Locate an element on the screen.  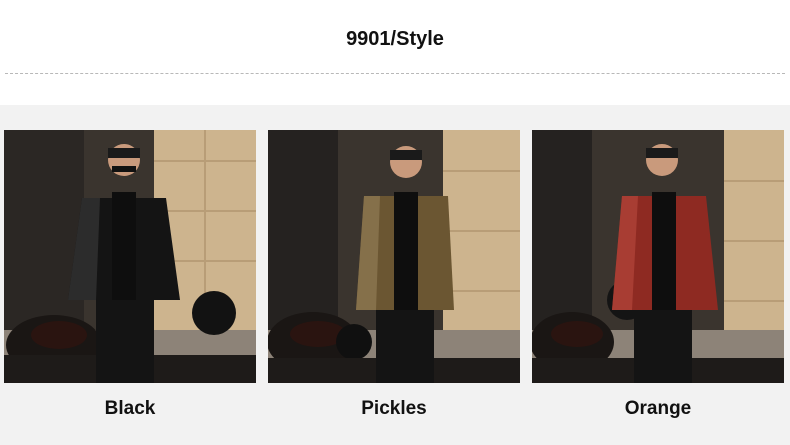
variant-label-black: Black is located at coordinates (130, 408).